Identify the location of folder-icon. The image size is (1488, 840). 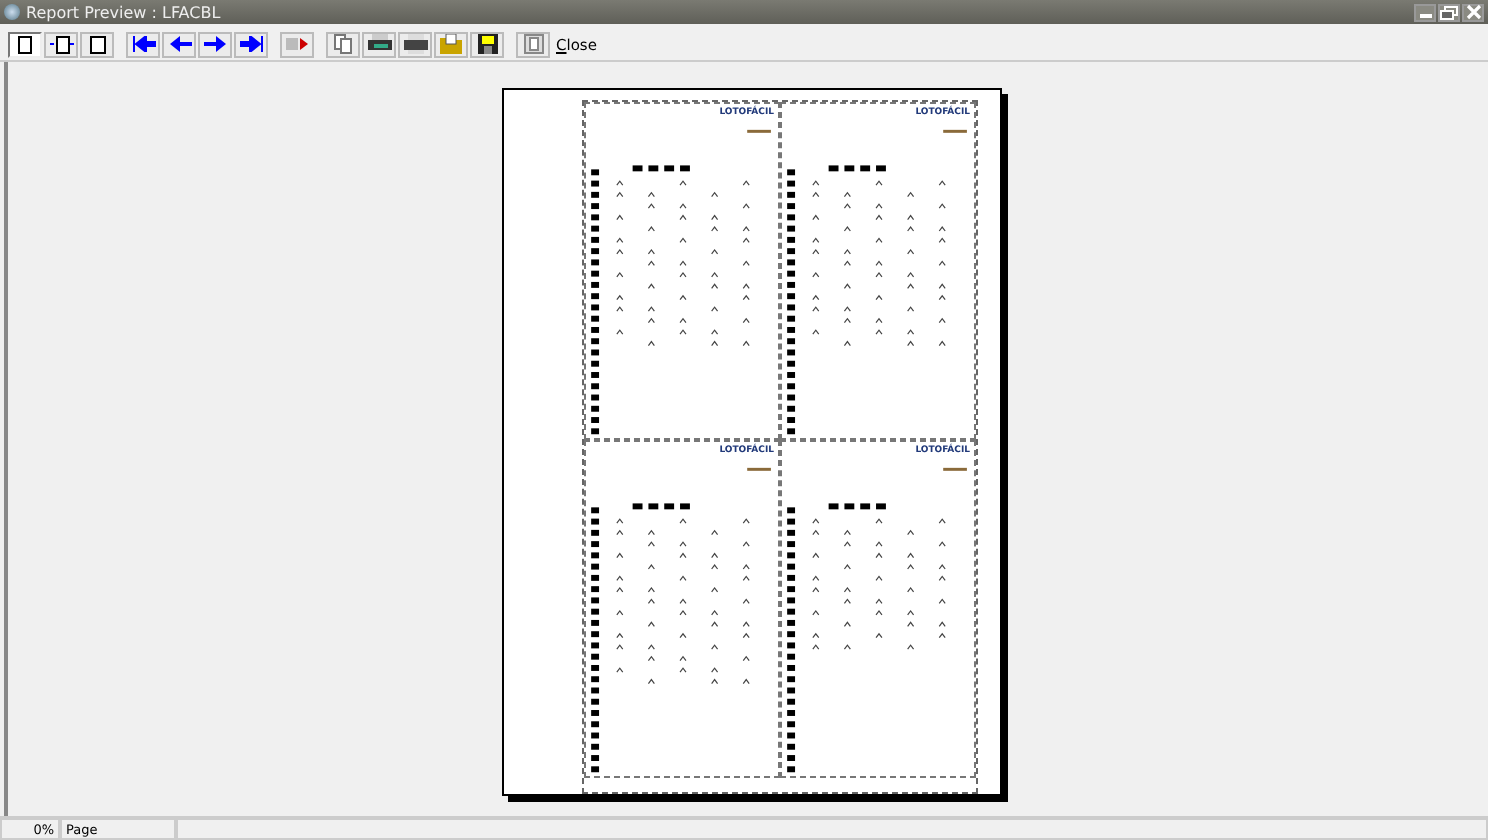
(451, 44).